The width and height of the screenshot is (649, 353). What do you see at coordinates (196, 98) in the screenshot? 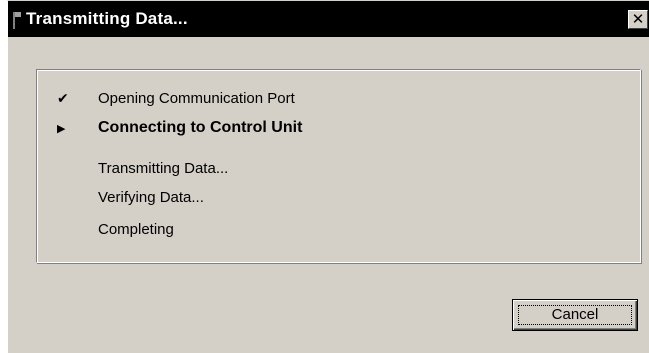
I see `step-label: Opening Communication Port` at bounding box center [196, 98].